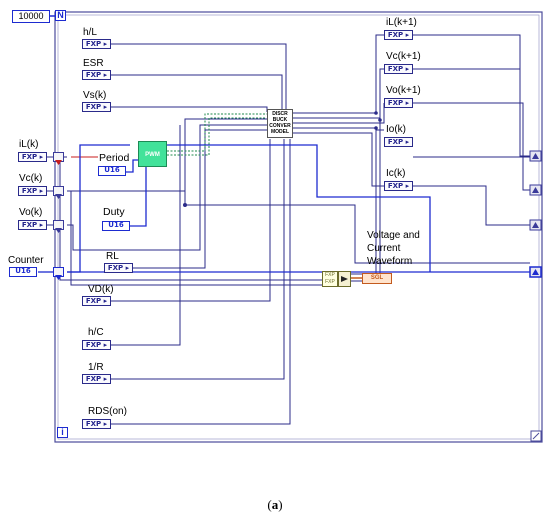  I want to click on output-indicator-vc-next: FXP ▸, so click(398, 69).